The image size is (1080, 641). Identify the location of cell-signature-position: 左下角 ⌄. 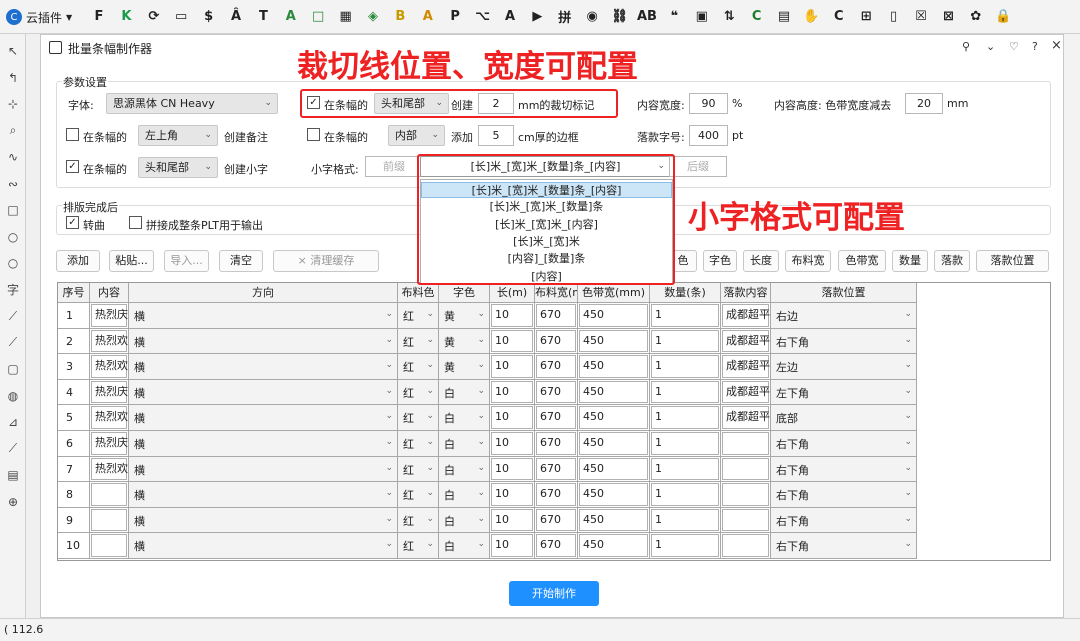
(844, 392).